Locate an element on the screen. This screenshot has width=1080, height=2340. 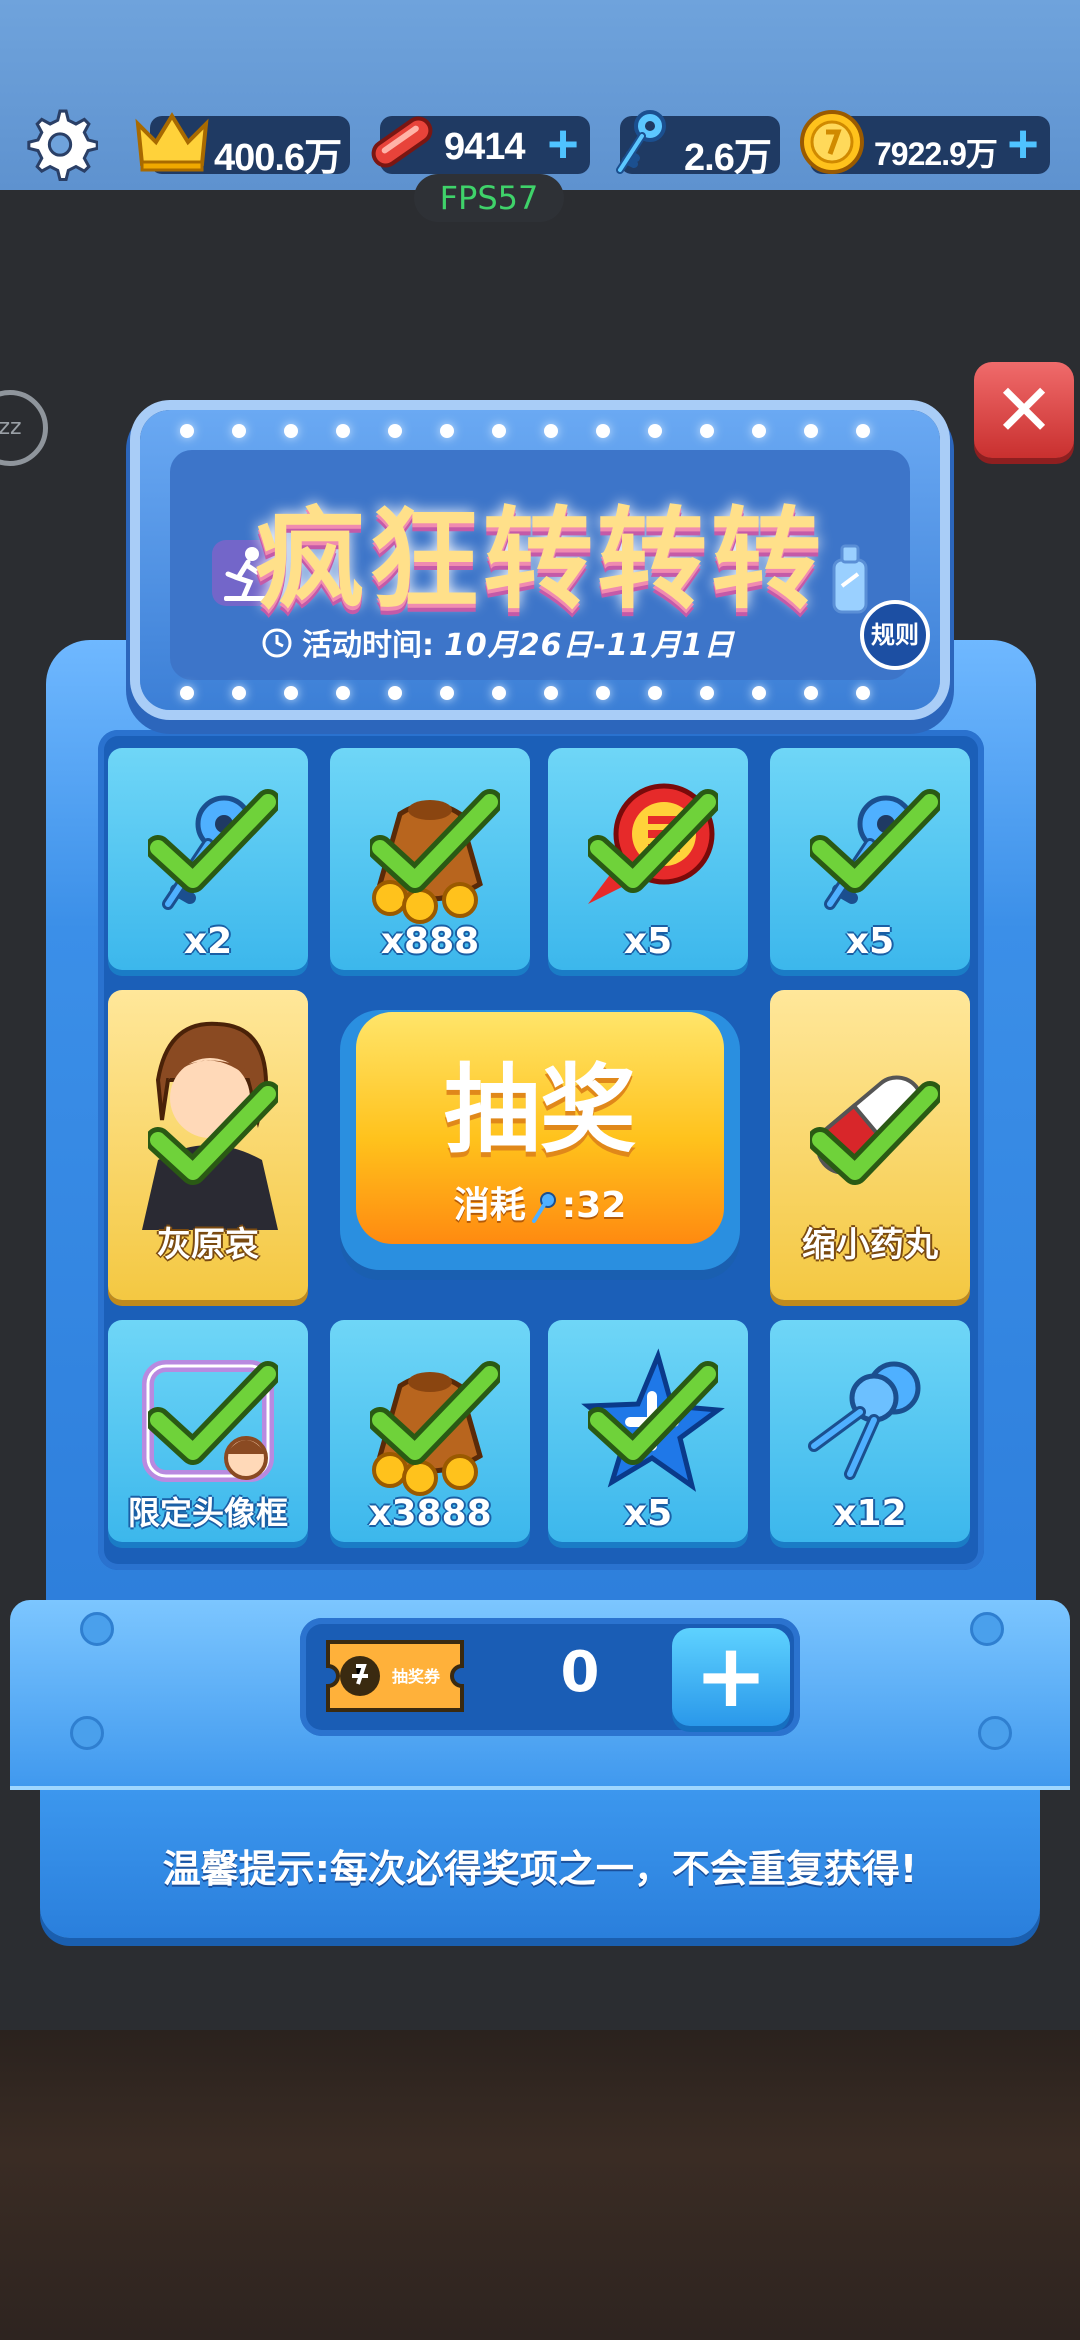
prize-label: 限定头像框 is located at coordinates (207, 1513).